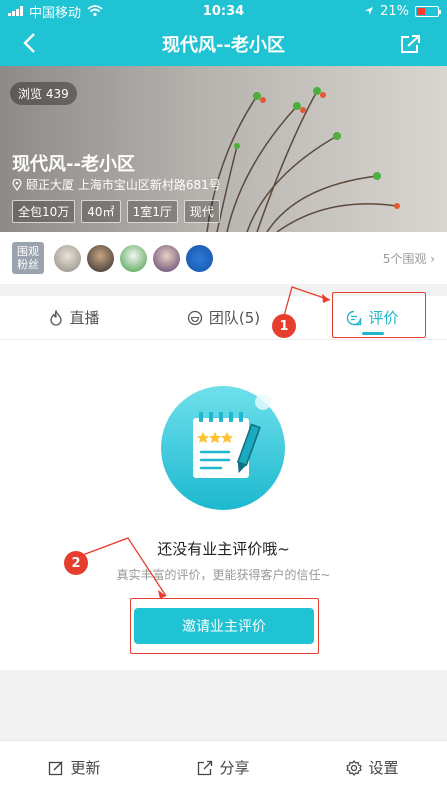  Describe the element at coordinates (56, 767) in the screenshot. I see `edit-icon` at that location.